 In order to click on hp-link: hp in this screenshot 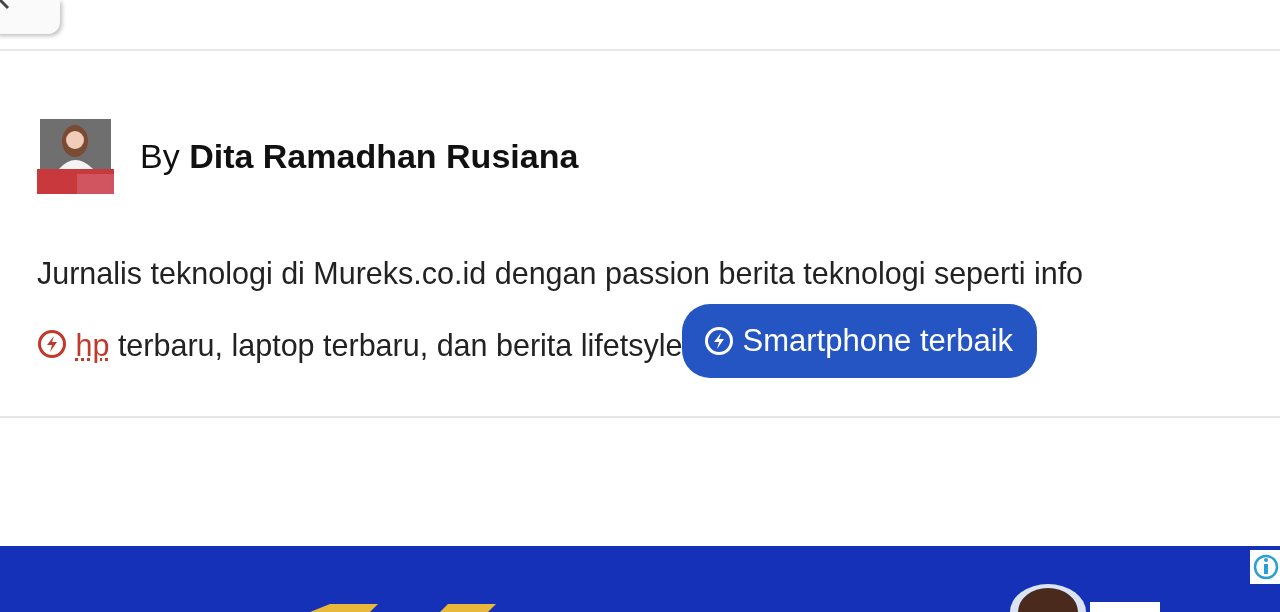, I will do `click(92, 345)`.